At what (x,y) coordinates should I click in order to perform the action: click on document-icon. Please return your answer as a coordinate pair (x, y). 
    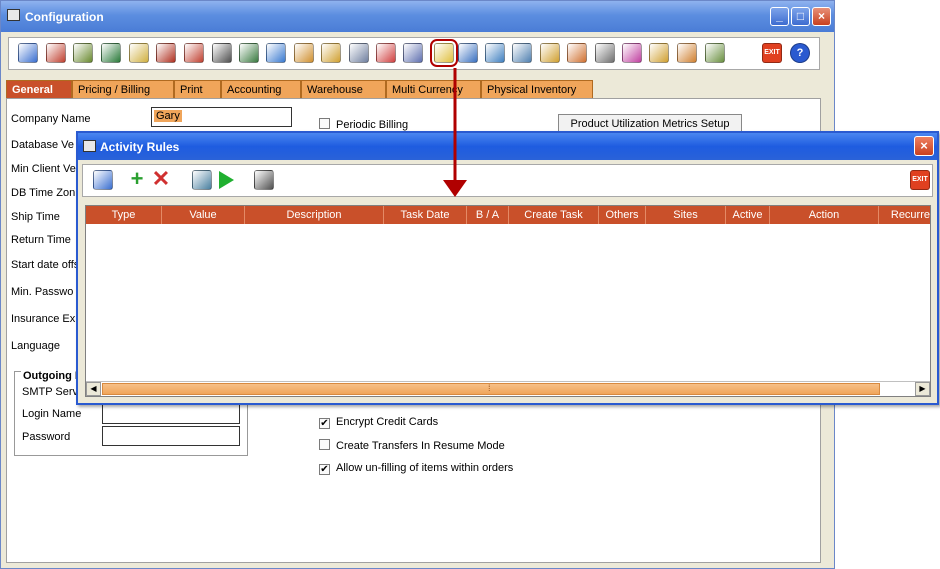
    Looking at the image, I should click on (111, 53).